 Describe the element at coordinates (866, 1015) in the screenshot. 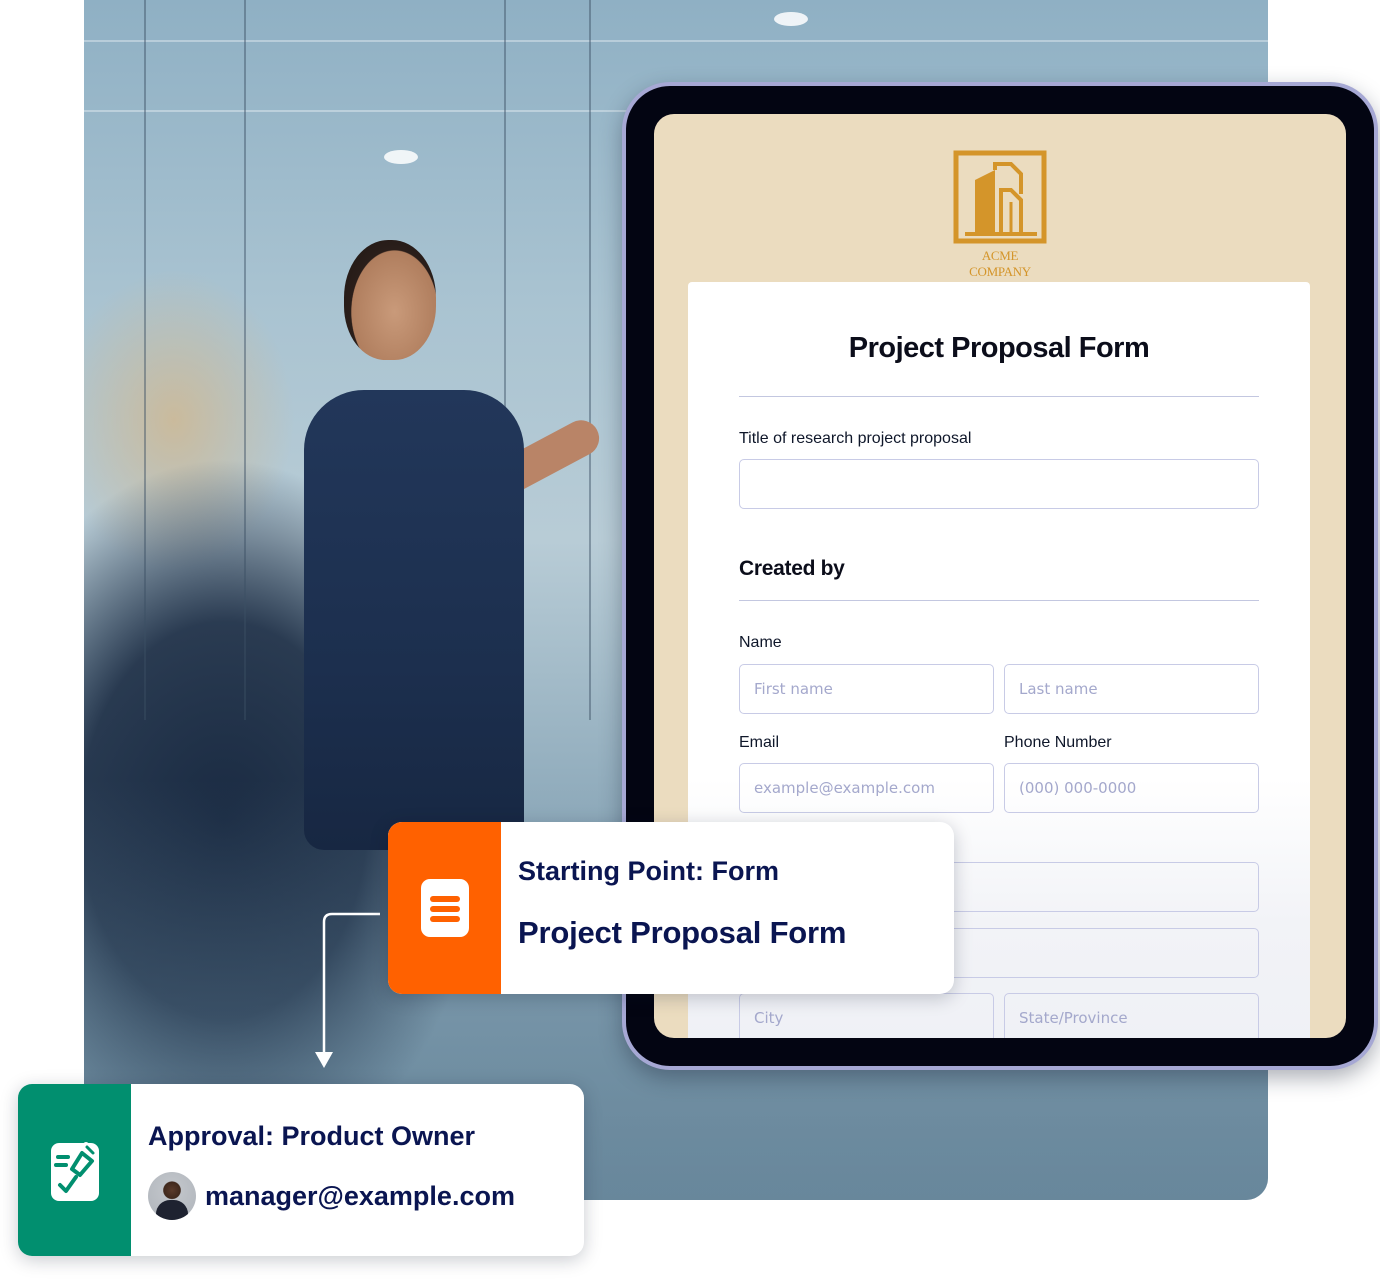

I see `city-input: City` at that location.